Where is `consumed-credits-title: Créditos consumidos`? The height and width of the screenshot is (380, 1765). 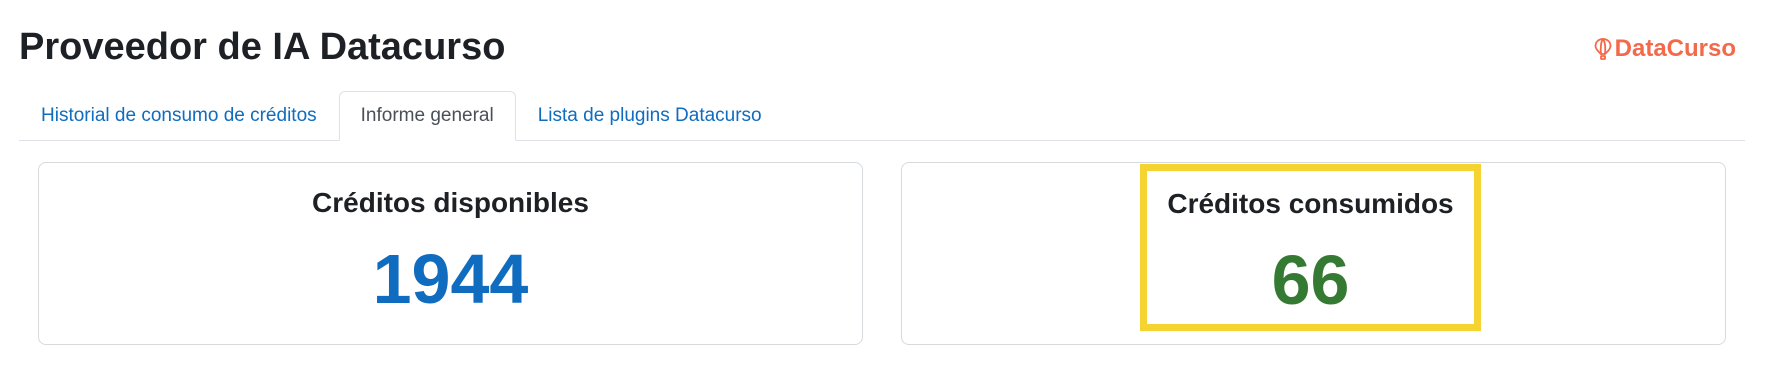
consumed-credits-title: Créditos consumidos is located at coordinates (1310, 203).